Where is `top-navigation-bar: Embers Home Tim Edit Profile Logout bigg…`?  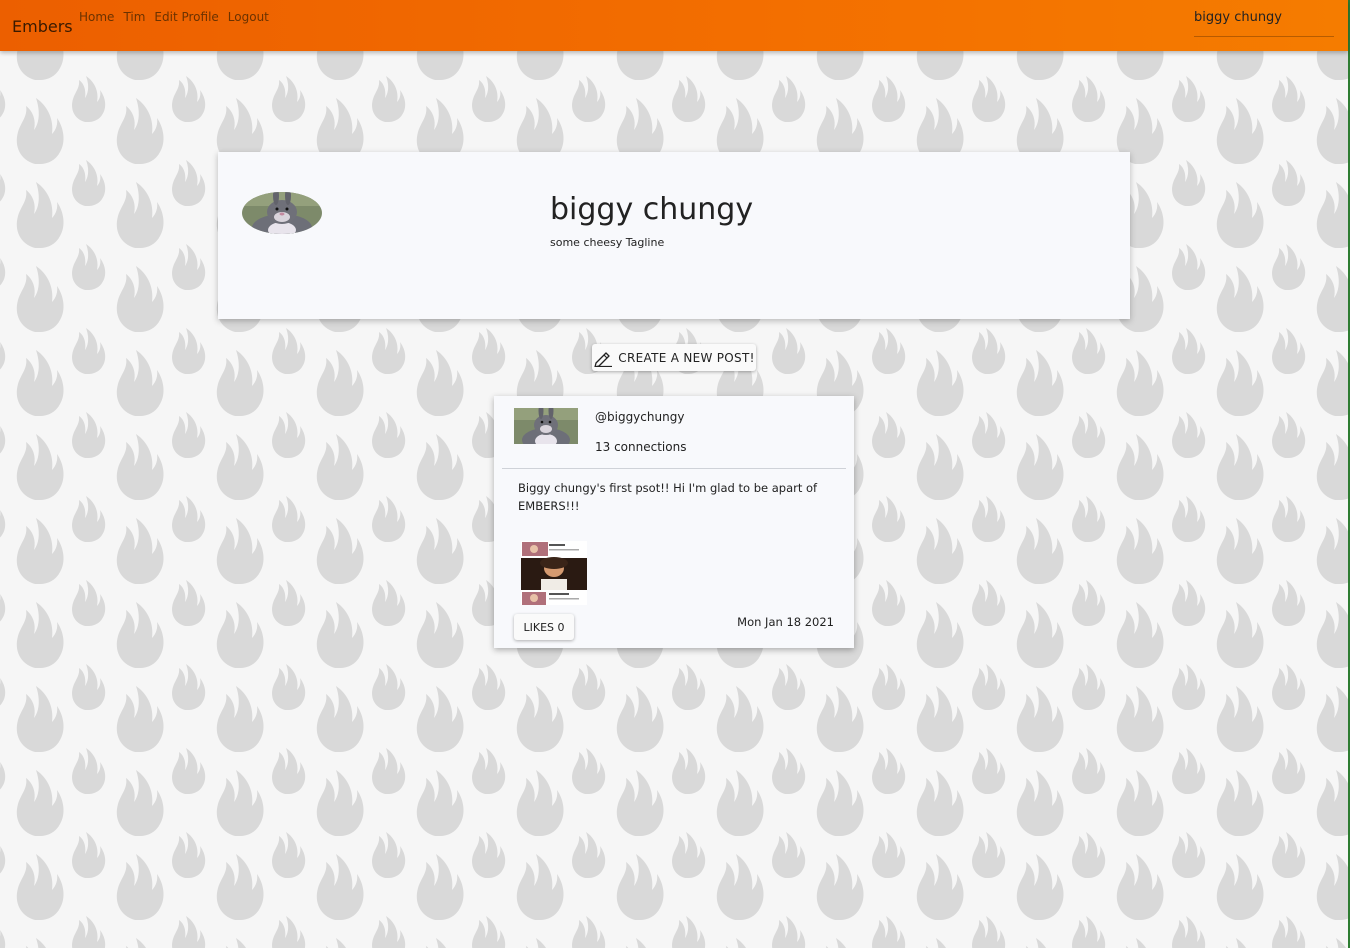
top-navigation-bar: Embers Home Tim Edit Profile Logout bigg… is located at coordinates (674, 25).